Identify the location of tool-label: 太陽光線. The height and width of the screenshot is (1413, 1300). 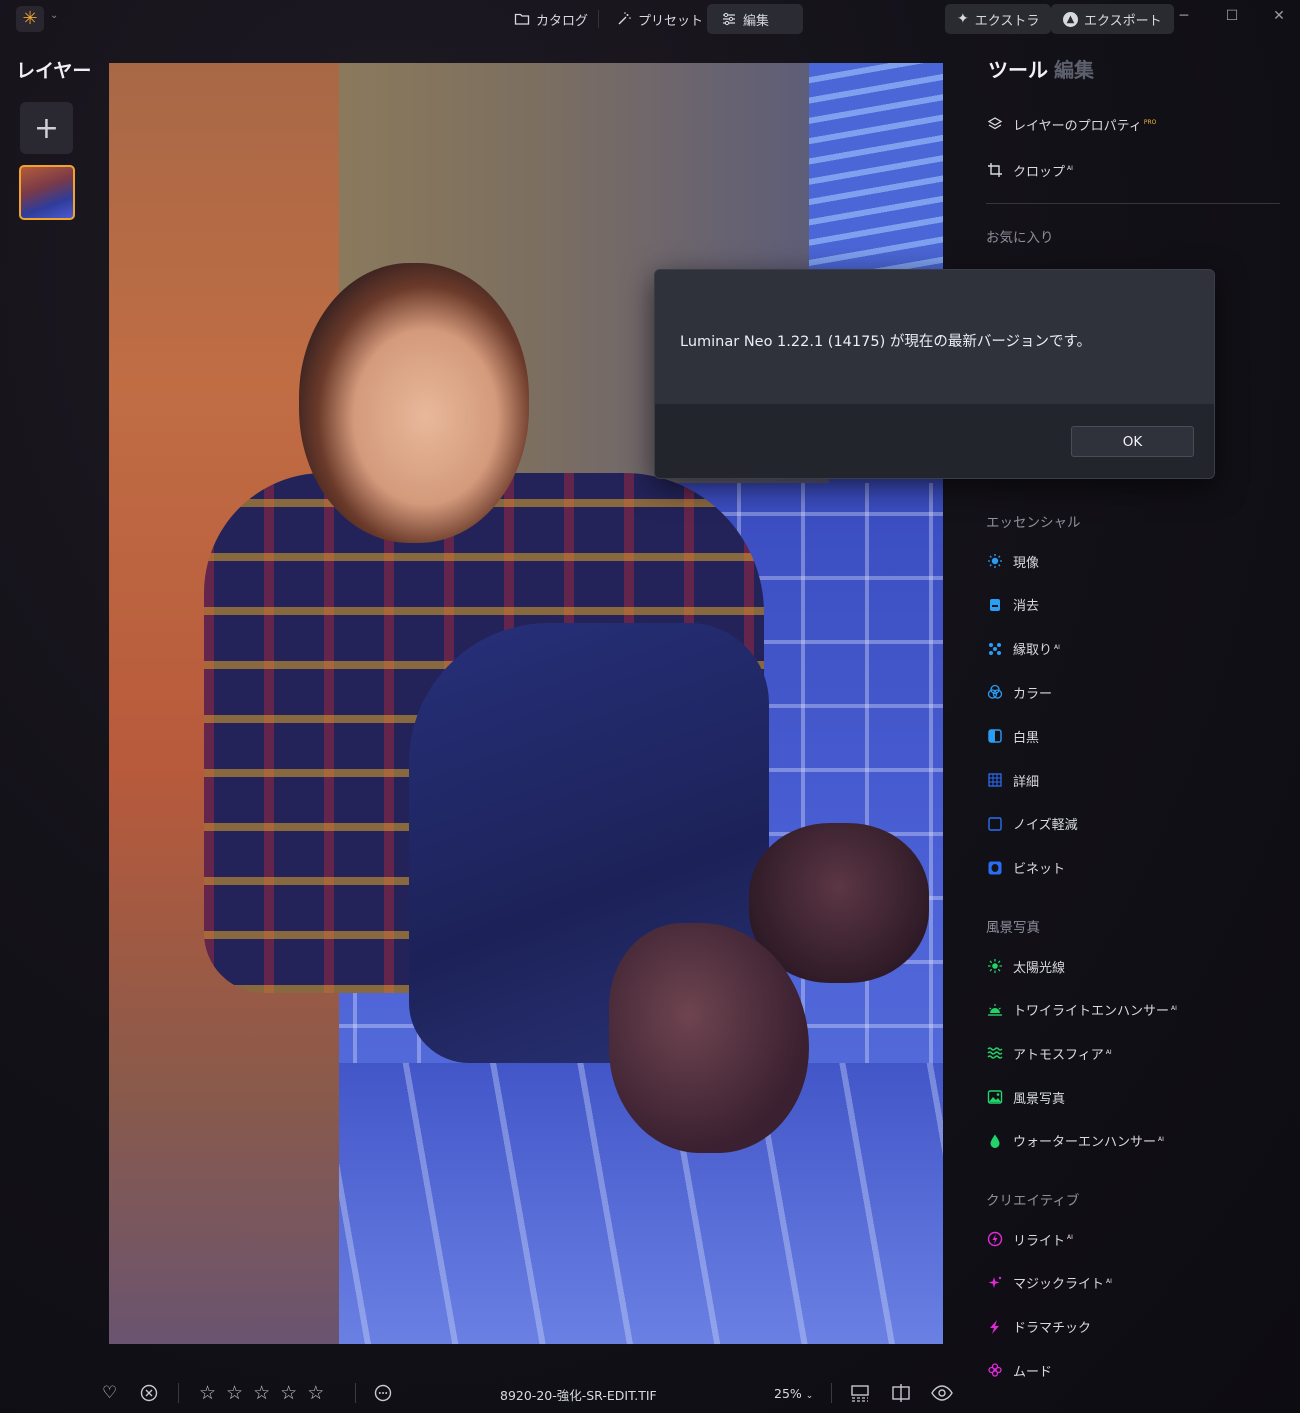
(1039, 968).